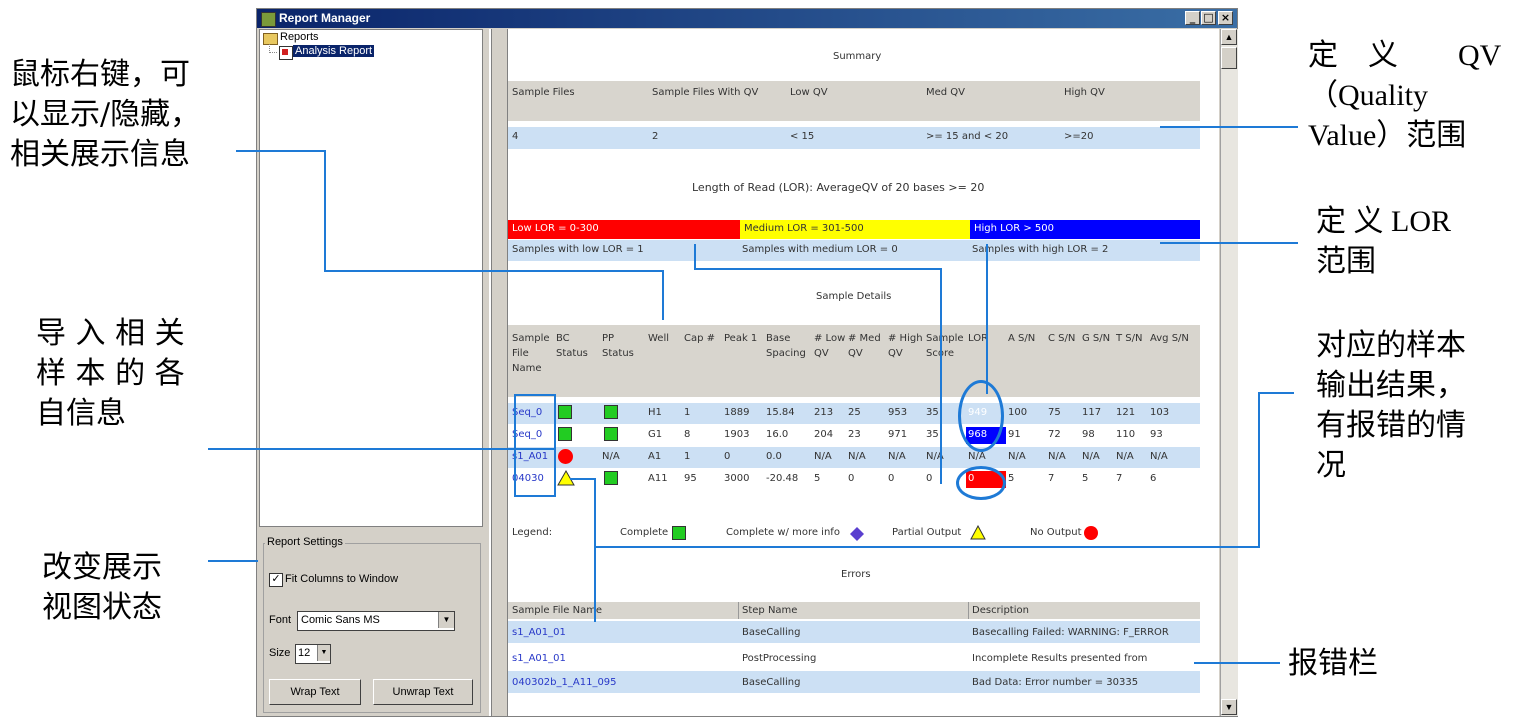 This screenshot has height=717, width=1526. I want to click on sample-file-link: 04030, so click(528, 478).